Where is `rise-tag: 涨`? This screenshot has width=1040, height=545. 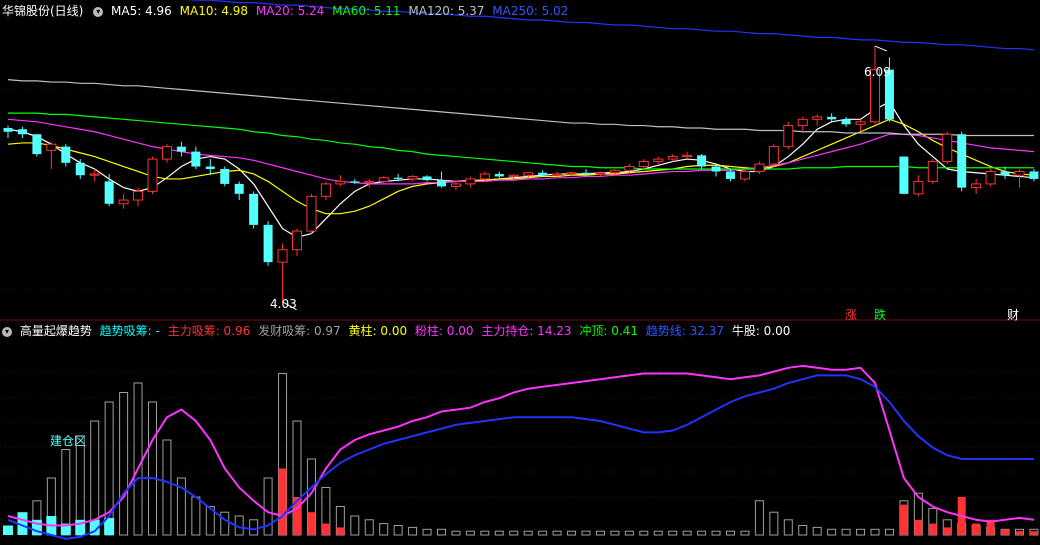 rise-tag: 涨 is located at coordinates (851, 314).